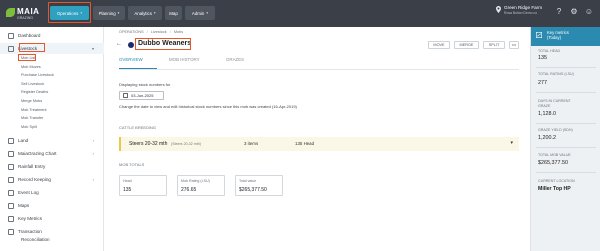 The height and width of the screenshot is (251, 600). Describe the element at coordinates (544, 106) in the screenshot. I see `metric-label-line2: GRAZE` at that location.